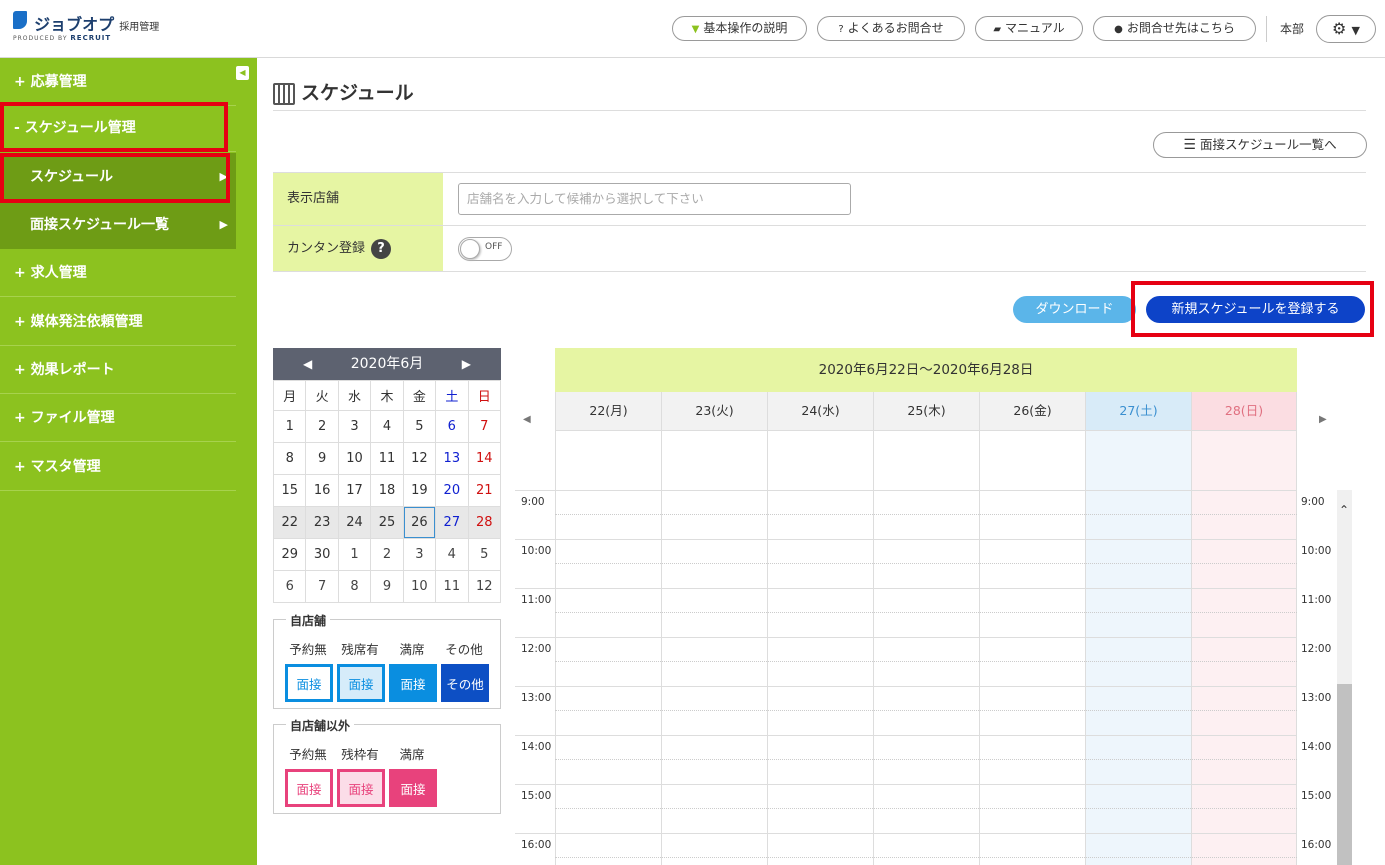 The width and height of the screenshot is (1385, 865). Describe the element at coordinates (322, 490) in the screenshot. I see `calendar-day: 16` at that location.